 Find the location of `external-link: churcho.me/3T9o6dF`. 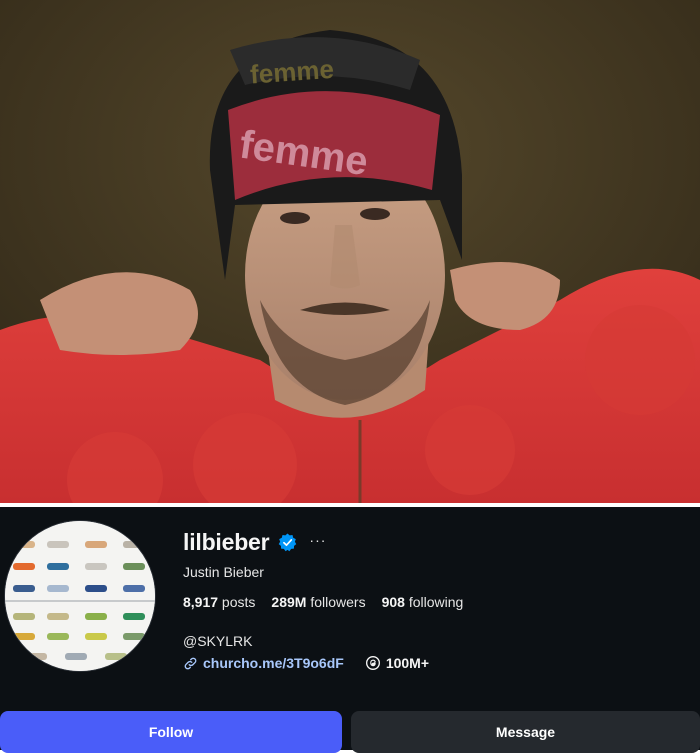

external-link: churcho.me/3T9o6dF is located at coordinates (263, 663).